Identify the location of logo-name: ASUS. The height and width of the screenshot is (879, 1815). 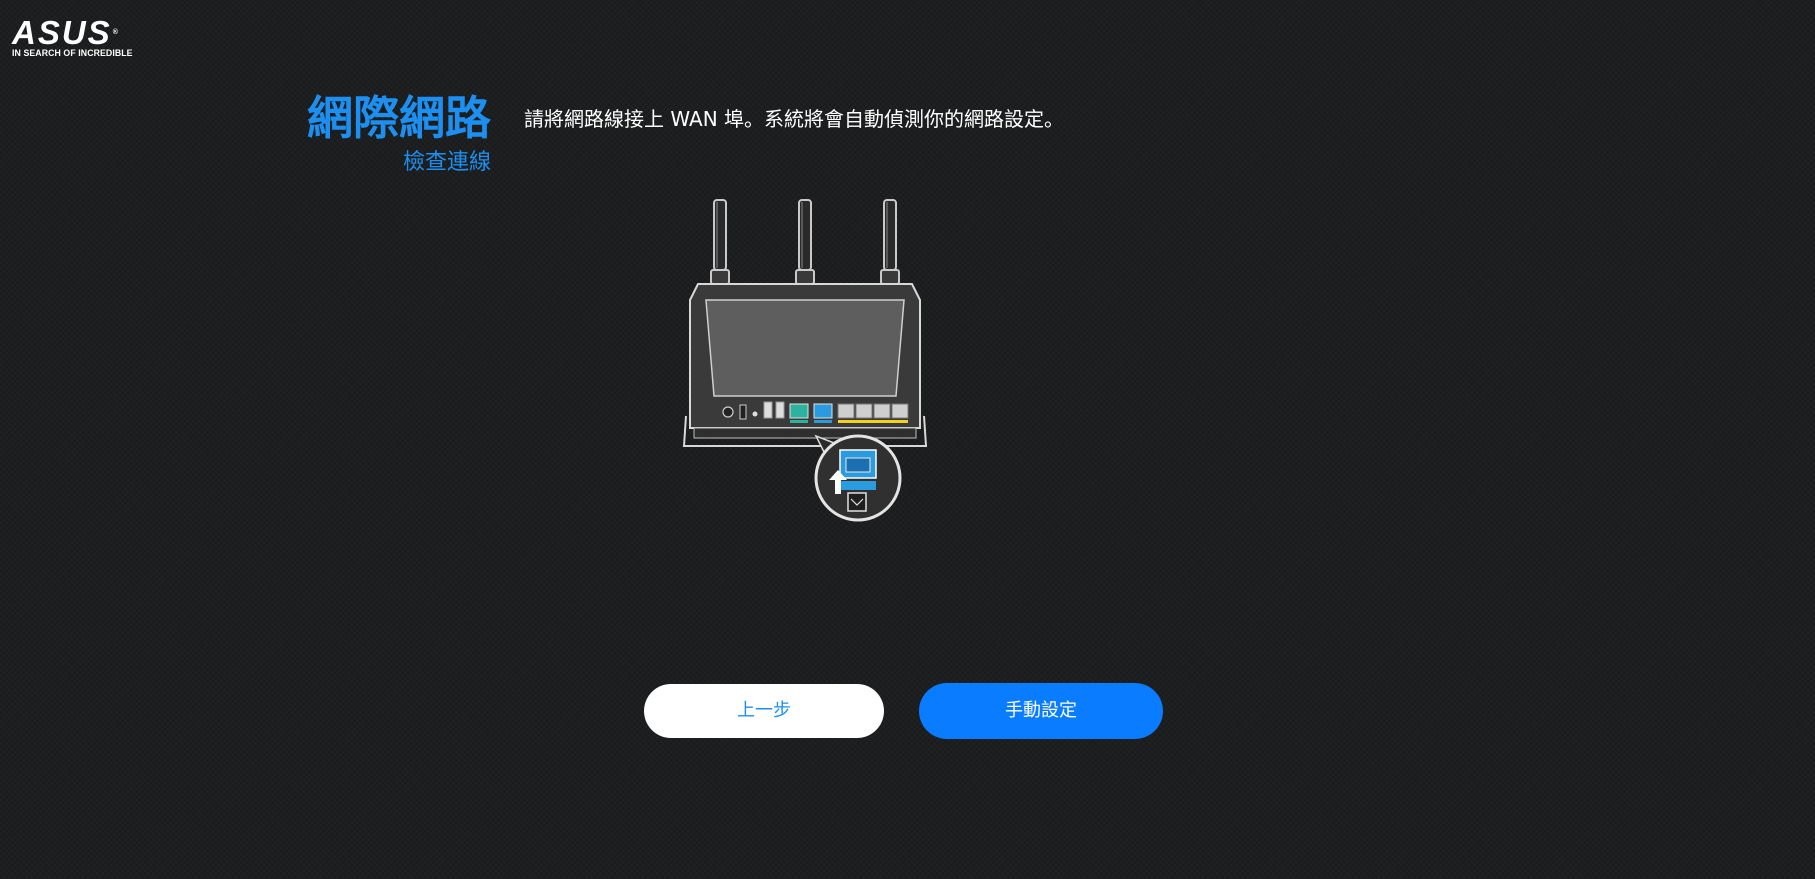
(62, 32).